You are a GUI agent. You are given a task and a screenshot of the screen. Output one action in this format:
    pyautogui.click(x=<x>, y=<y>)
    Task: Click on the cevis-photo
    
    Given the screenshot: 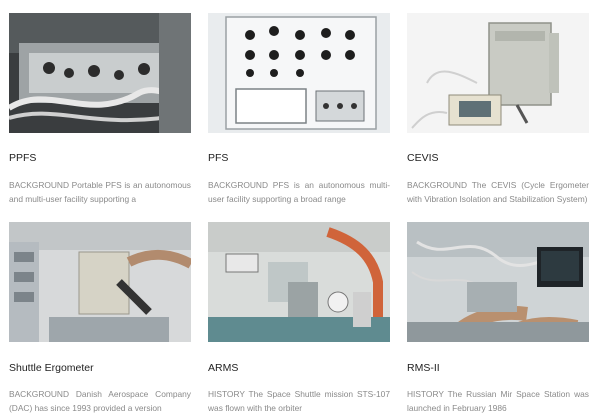 What is the action you would take?
    pyautogui.click(x=498, y=73)
    